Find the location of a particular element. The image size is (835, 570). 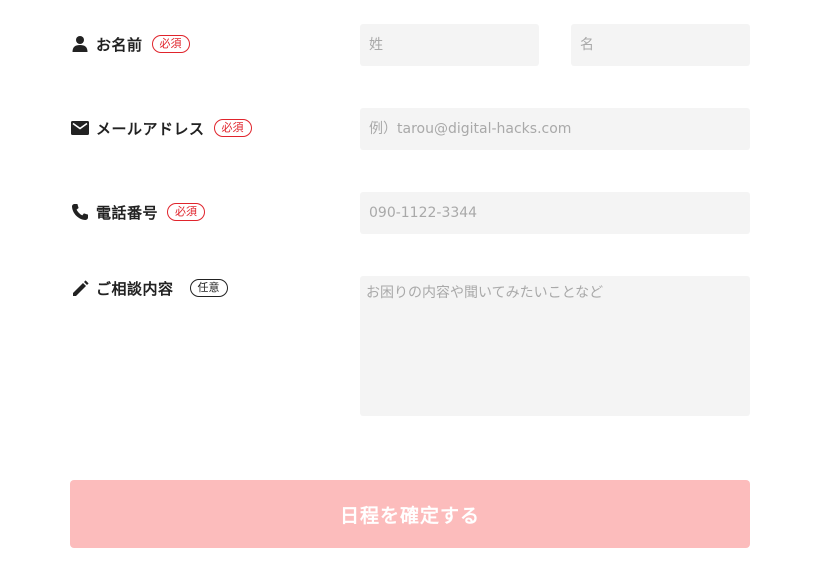

phone-label: 電話番号 is located at coordinates (127, 212).